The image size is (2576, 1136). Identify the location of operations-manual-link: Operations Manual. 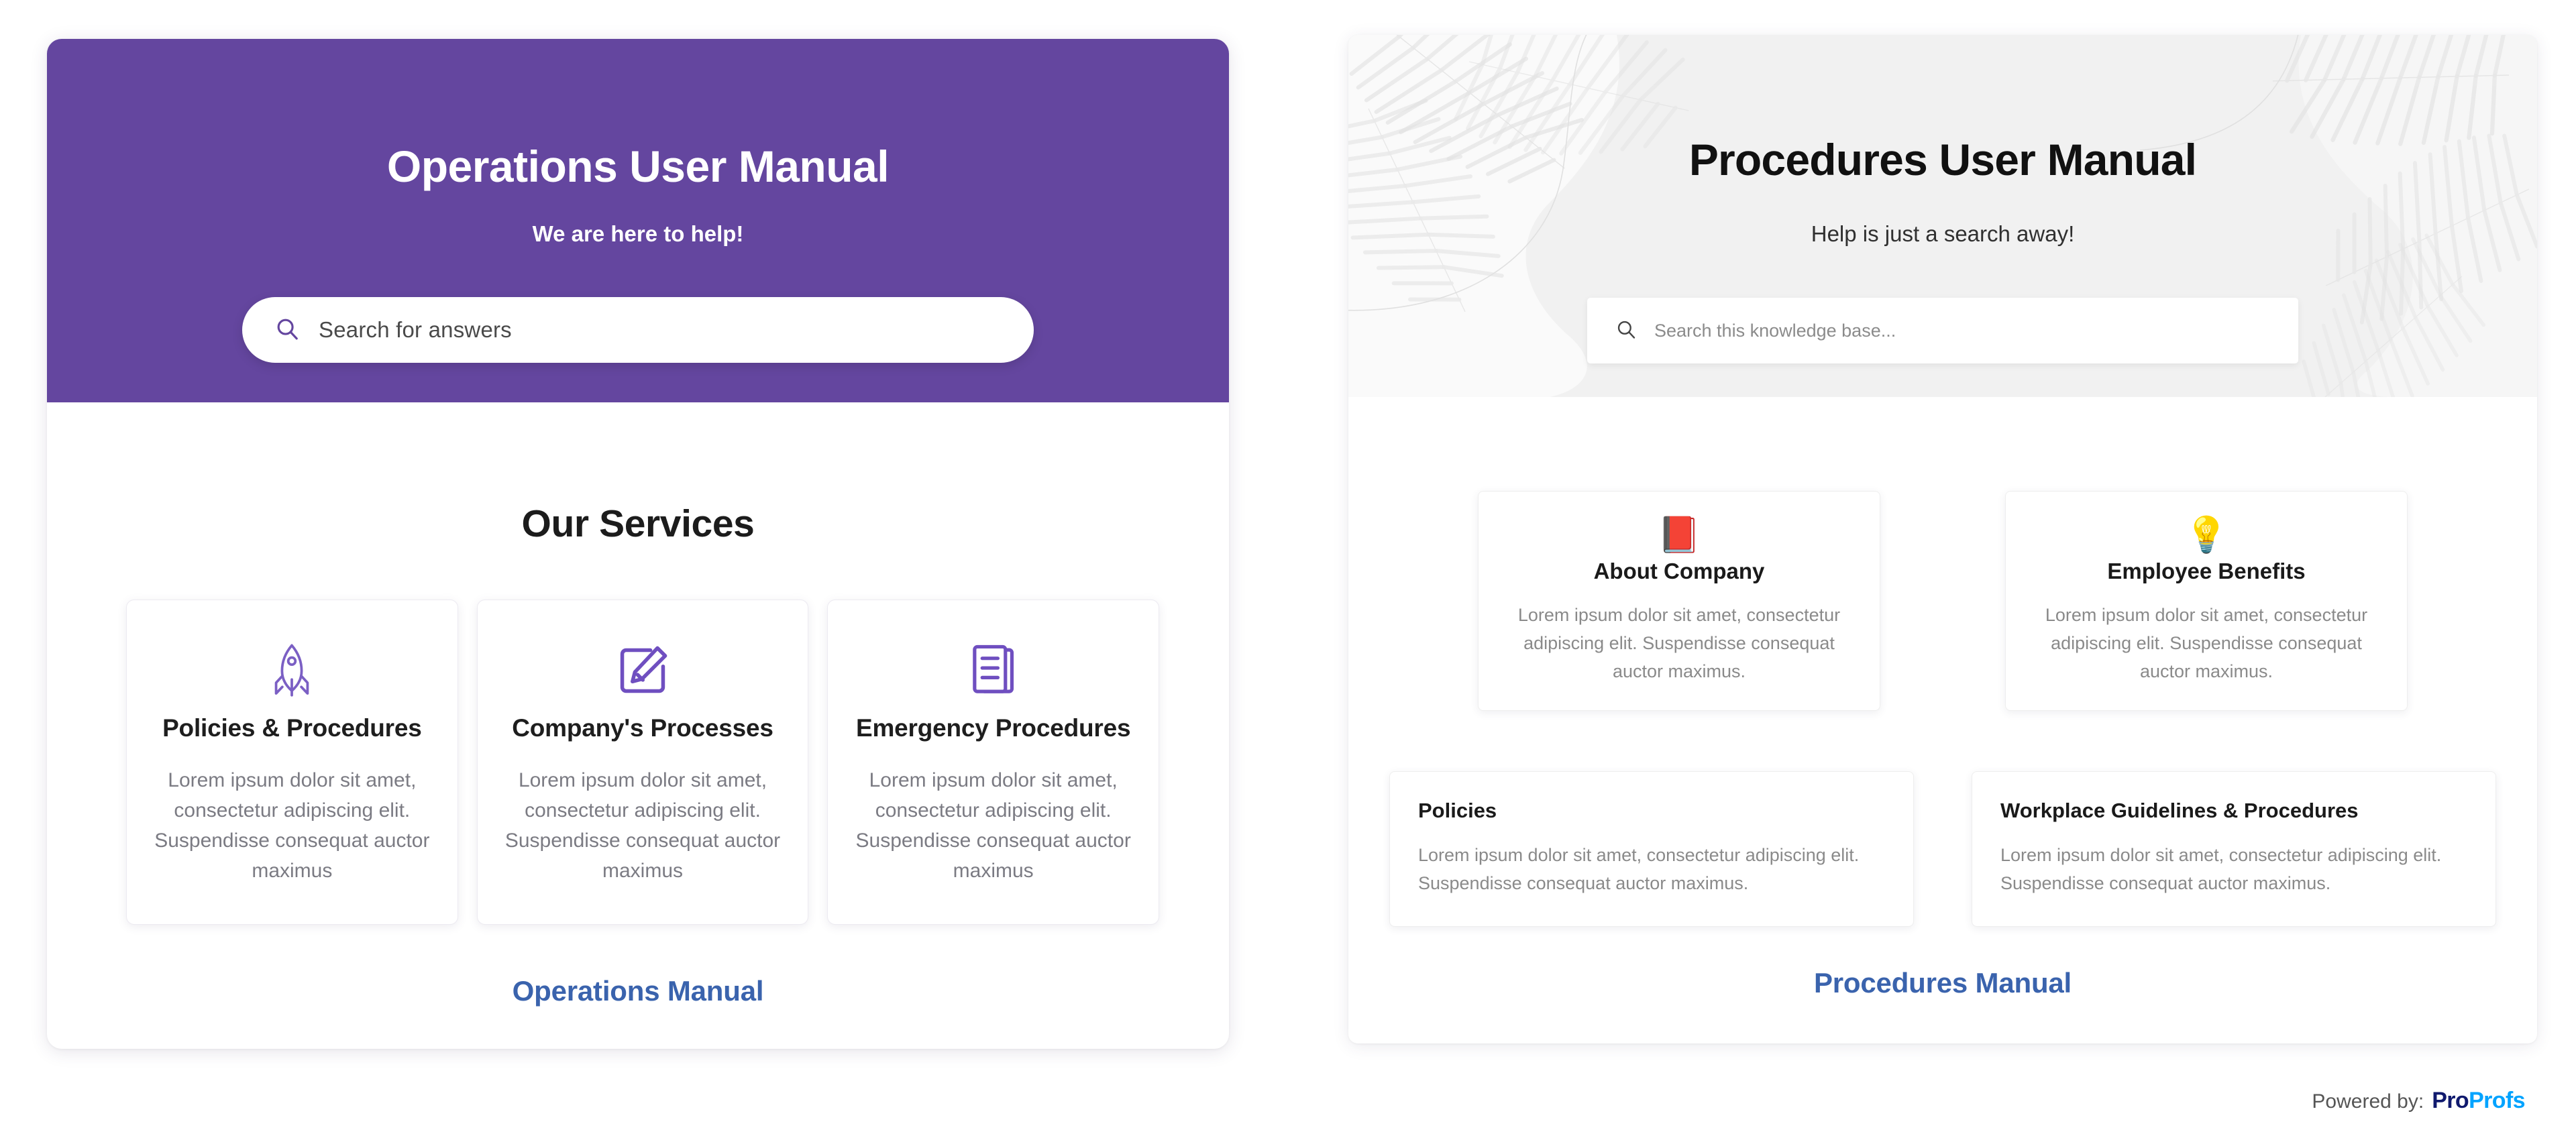
(638, 991).